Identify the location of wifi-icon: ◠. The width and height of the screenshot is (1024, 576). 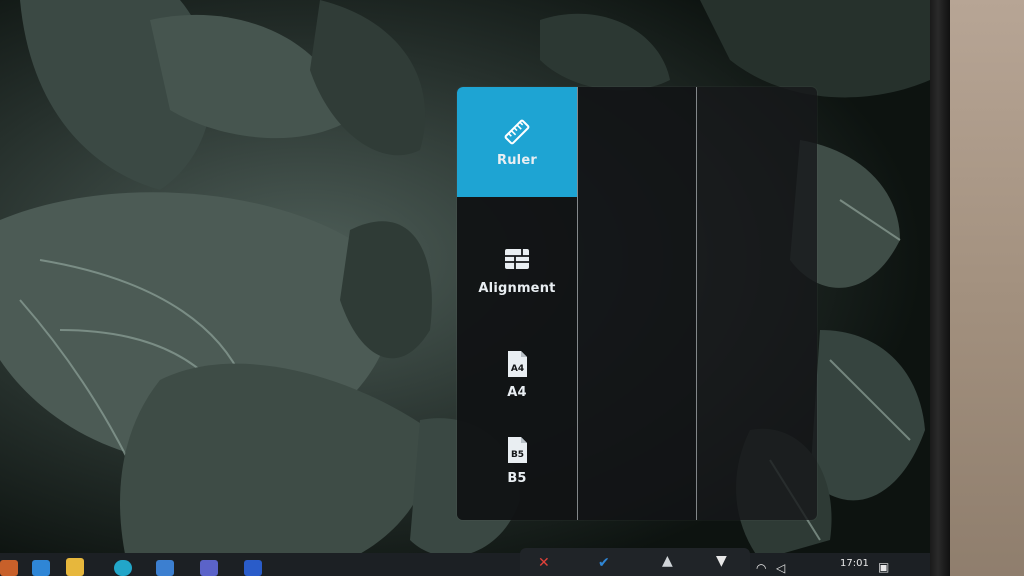
(761, 568).